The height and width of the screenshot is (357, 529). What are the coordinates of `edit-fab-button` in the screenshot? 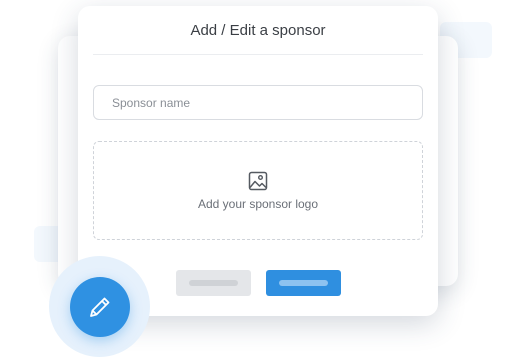 It's located at (100, 307).